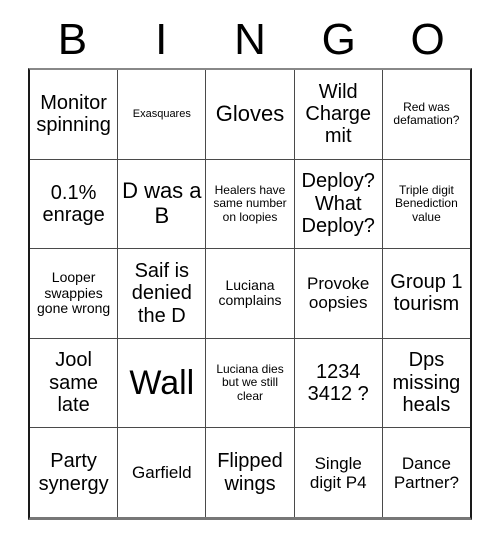 This screenshot has width=500, height=544. I want to click on bingo-cell-label: Party synergy, so click(73, 472).